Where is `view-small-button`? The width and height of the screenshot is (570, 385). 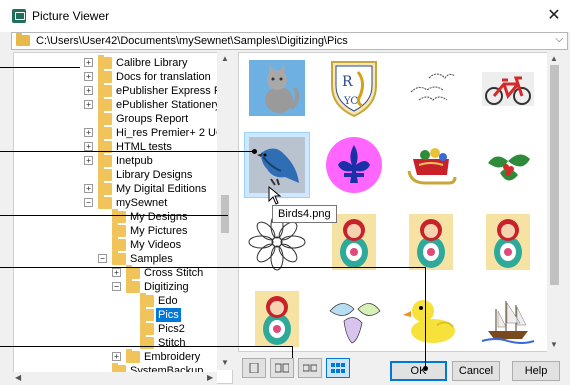 view-small-button is located at coordinates (310, 368).